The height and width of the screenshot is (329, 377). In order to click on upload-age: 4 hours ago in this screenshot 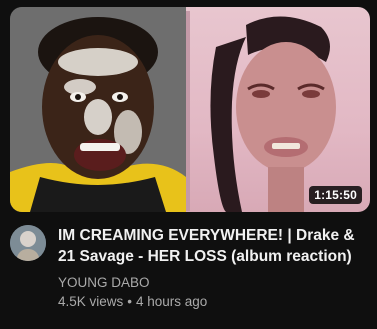, I will do `click(172, 301)`.